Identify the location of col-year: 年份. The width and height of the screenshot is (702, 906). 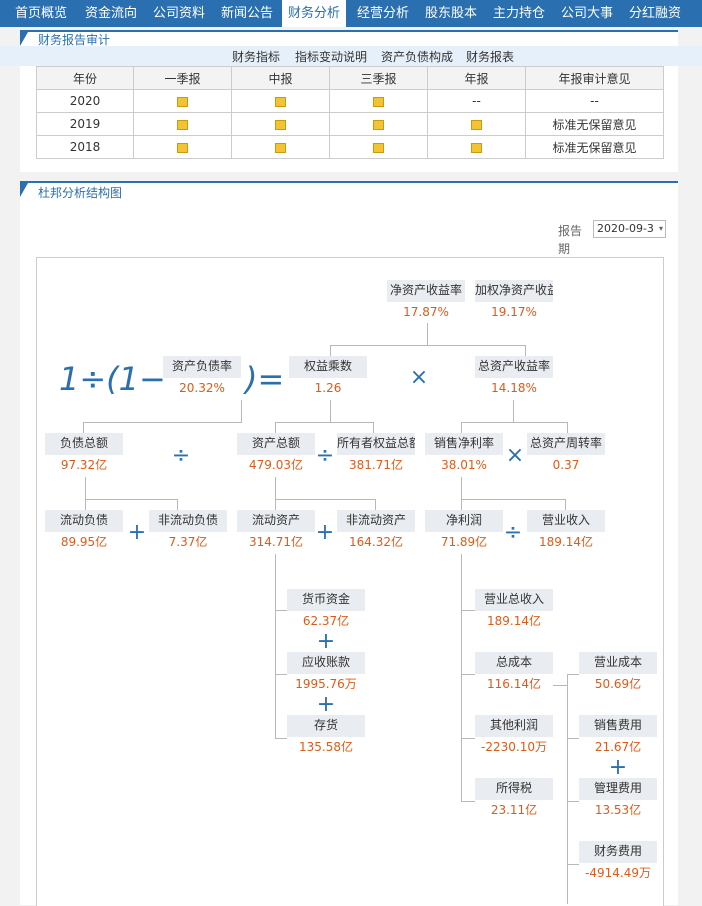
(85, 78).